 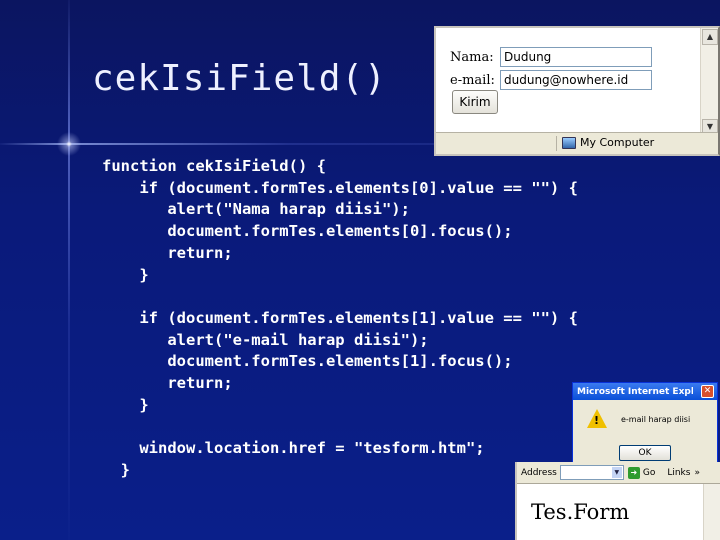 I want to click on address-input: ▼, so click(x=591, y=472).